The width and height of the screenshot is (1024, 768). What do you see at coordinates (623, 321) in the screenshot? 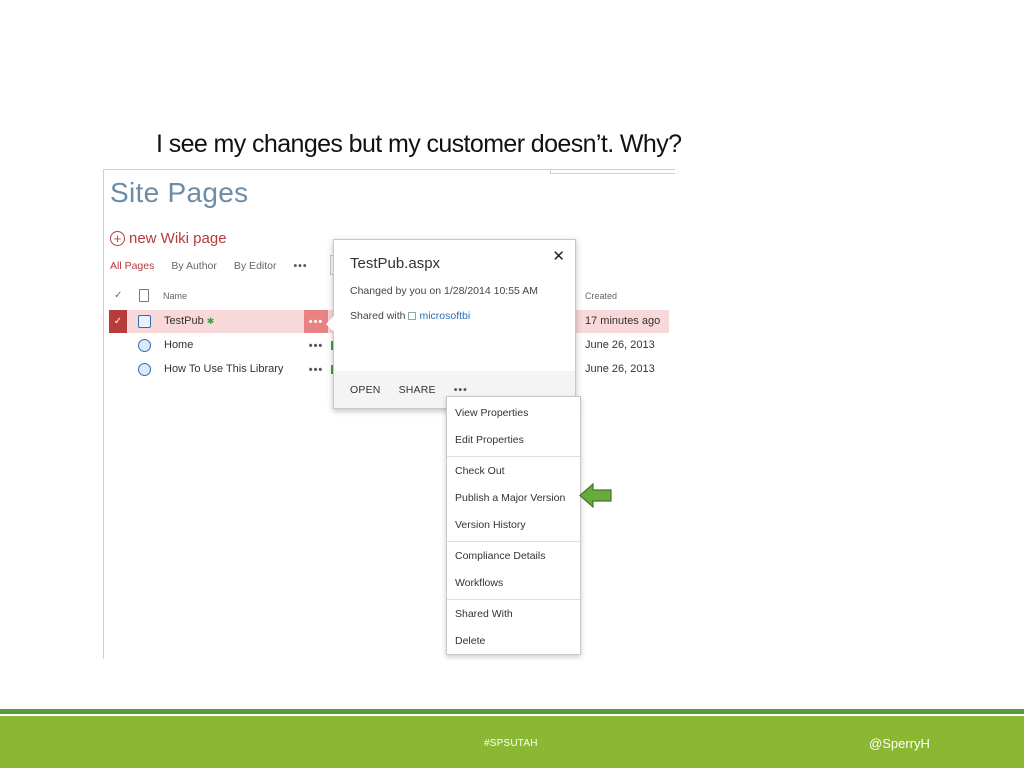
I see `row-created: 17 minutes ago` at bounding box center [623, 321].